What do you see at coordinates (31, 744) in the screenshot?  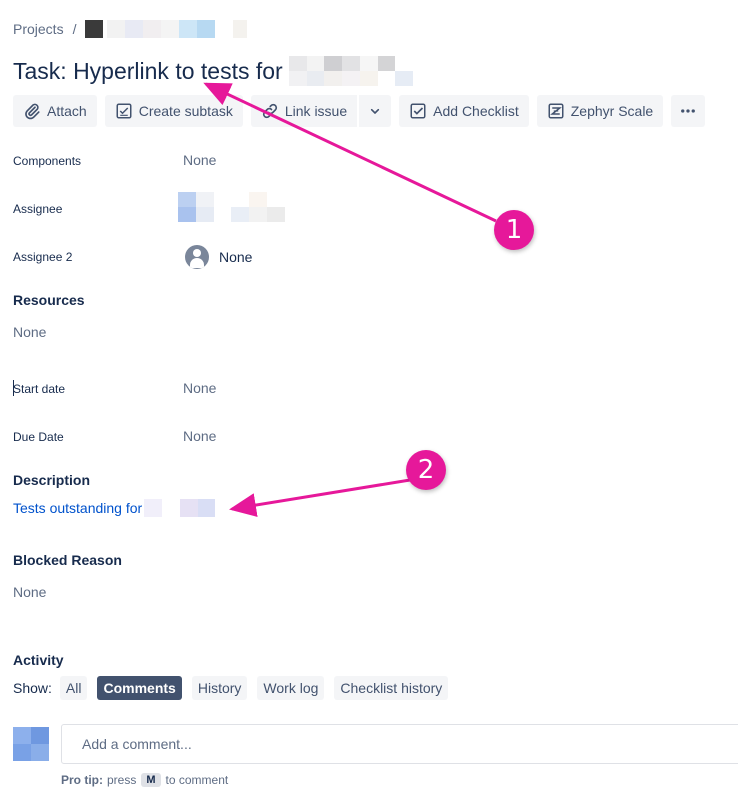 I see `current-user-avatar` at bounding box center [31, 744].